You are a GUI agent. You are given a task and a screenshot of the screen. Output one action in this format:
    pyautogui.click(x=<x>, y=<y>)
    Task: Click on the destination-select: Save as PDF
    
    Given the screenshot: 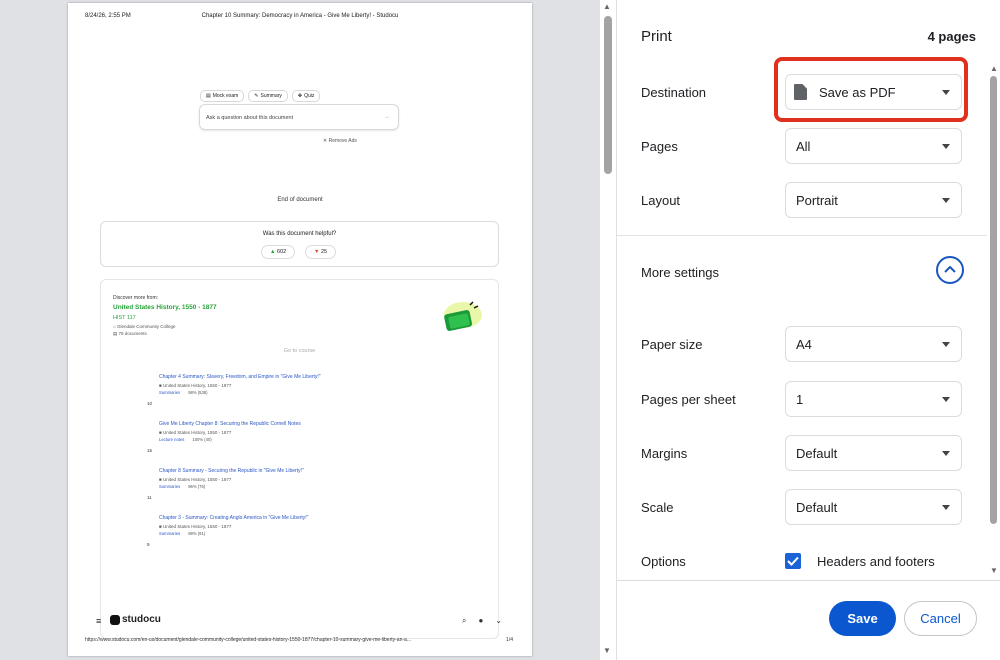 What is the action you would take?
    pyautogui.click(x=873, y=92)
    